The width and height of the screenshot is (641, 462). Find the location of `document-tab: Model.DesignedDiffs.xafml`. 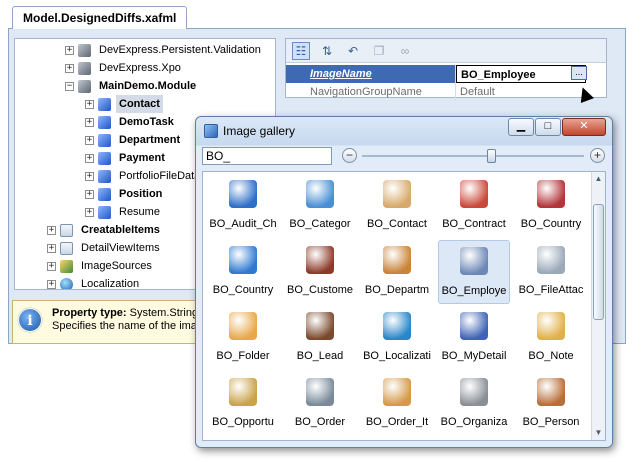

document-tab: Model.DesignedDiffs.xafml is located at coordinates (100, 17).